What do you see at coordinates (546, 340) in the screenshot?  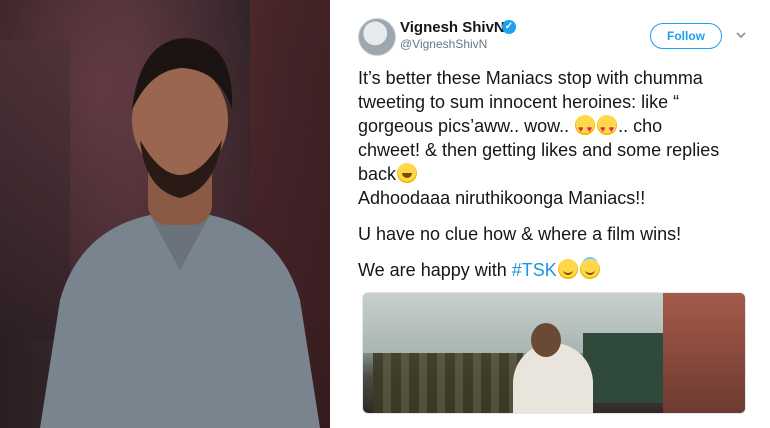 I see `media-figure-head` at bounding box center [546, 340].